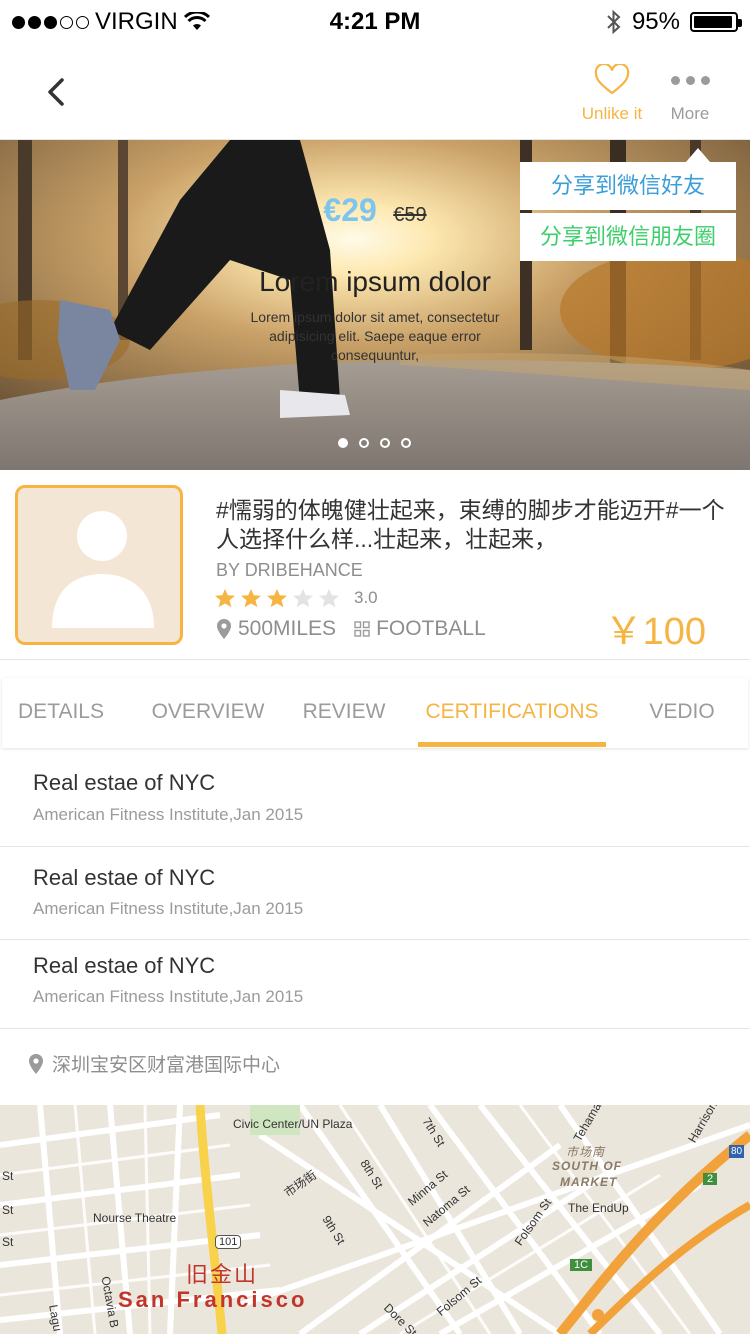 This screenshot has height=1334, width=750. What do you see at coordinates (612, 79) in the screenshot?
I see `heart-icon` at bounding box center [612, 79].